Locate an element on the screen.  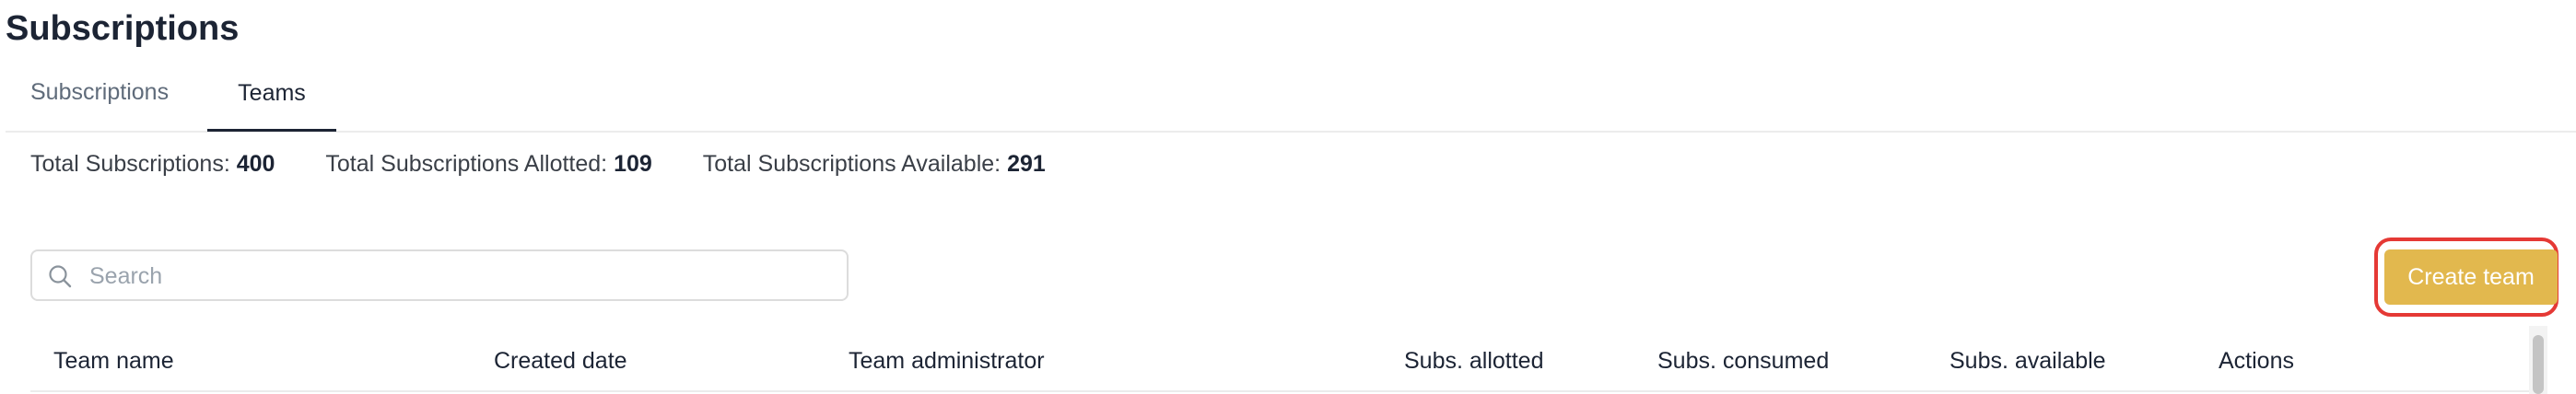
table-scrollbar is located at coordinates (2538, 360).